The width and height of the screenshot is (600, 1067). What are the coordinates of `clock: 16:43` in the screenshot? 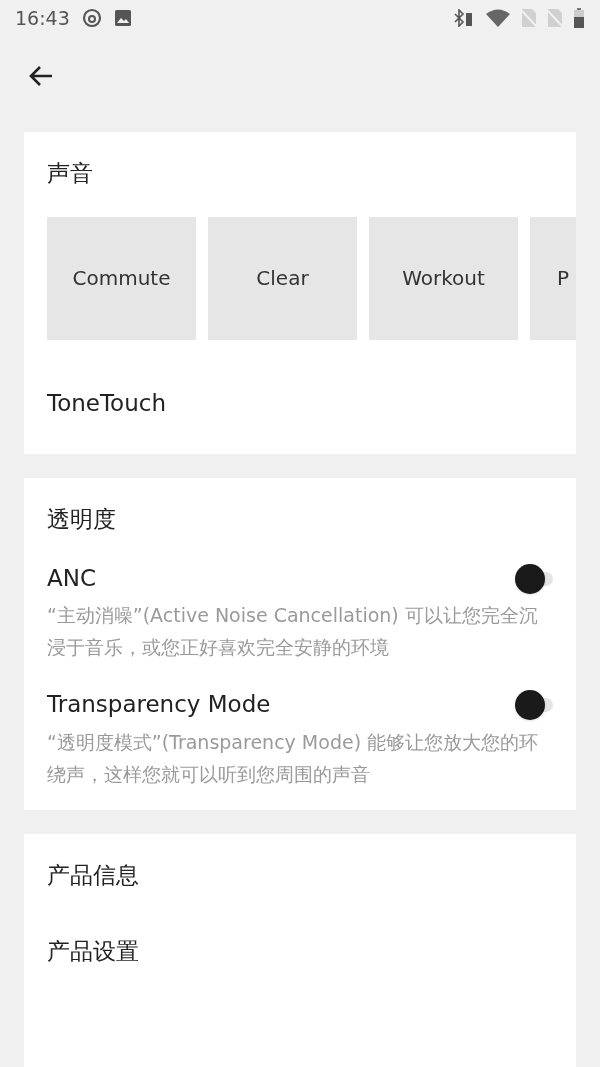 It's located at (42, 18).